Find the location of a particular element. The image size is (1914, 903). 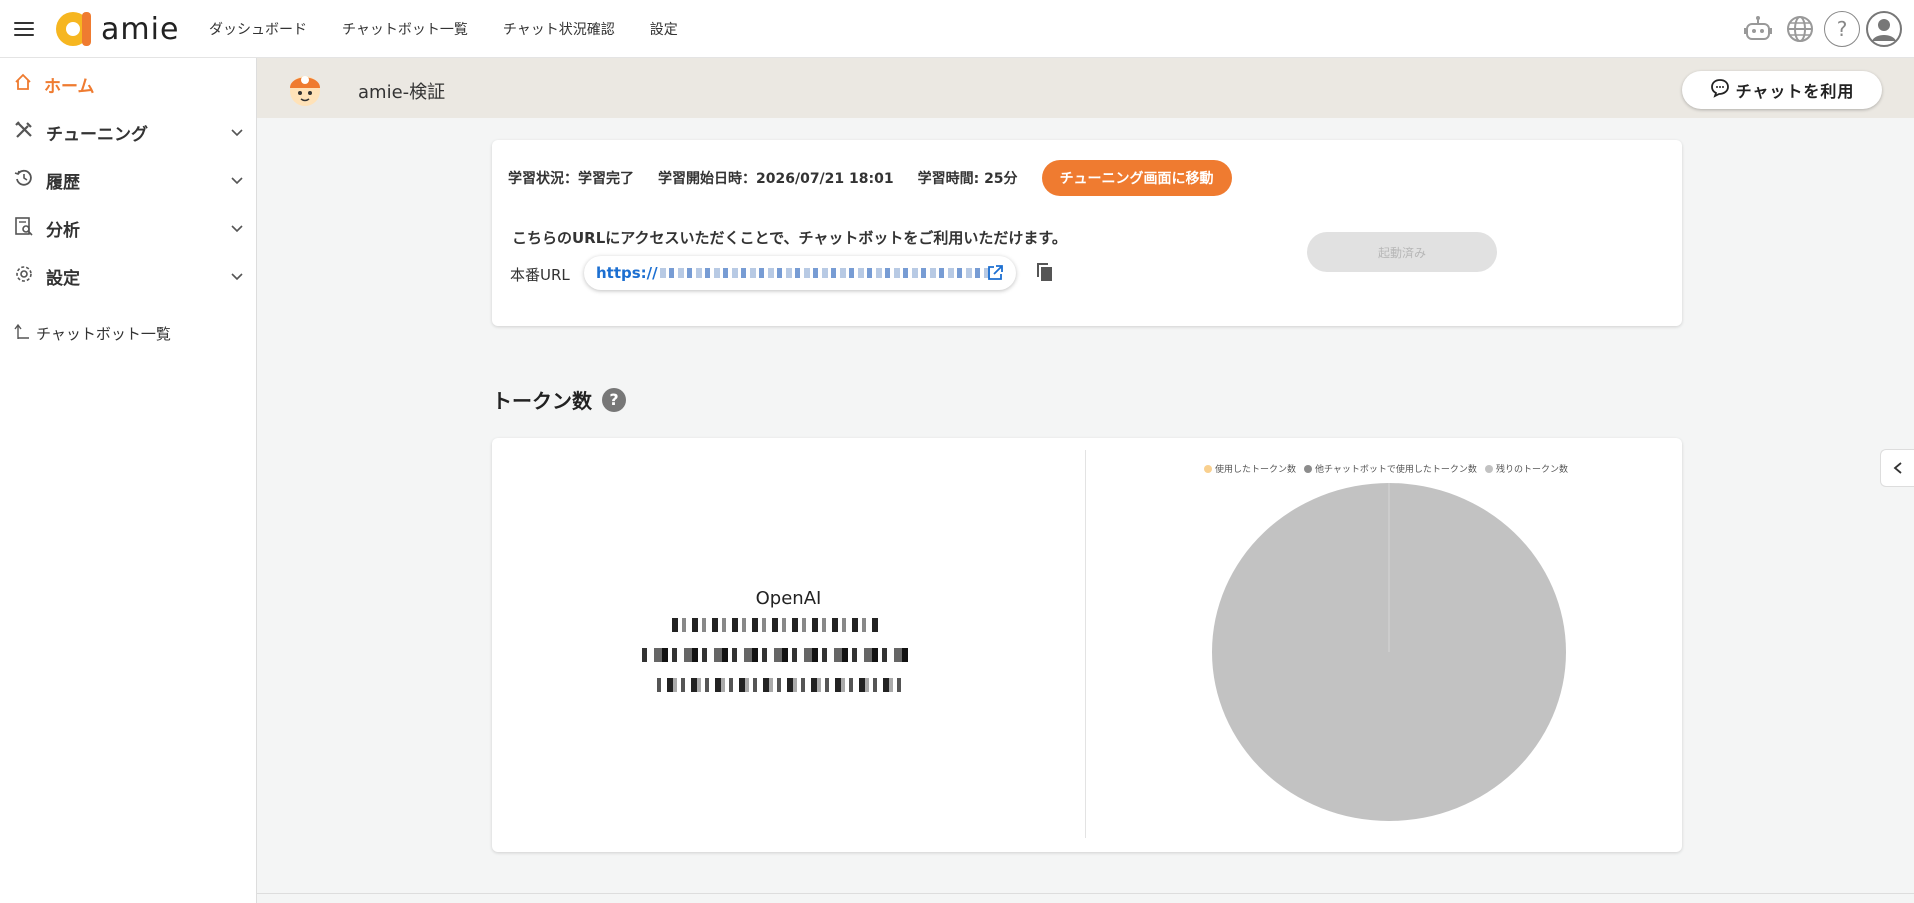

history-icon is located at coordinates (24, 180).